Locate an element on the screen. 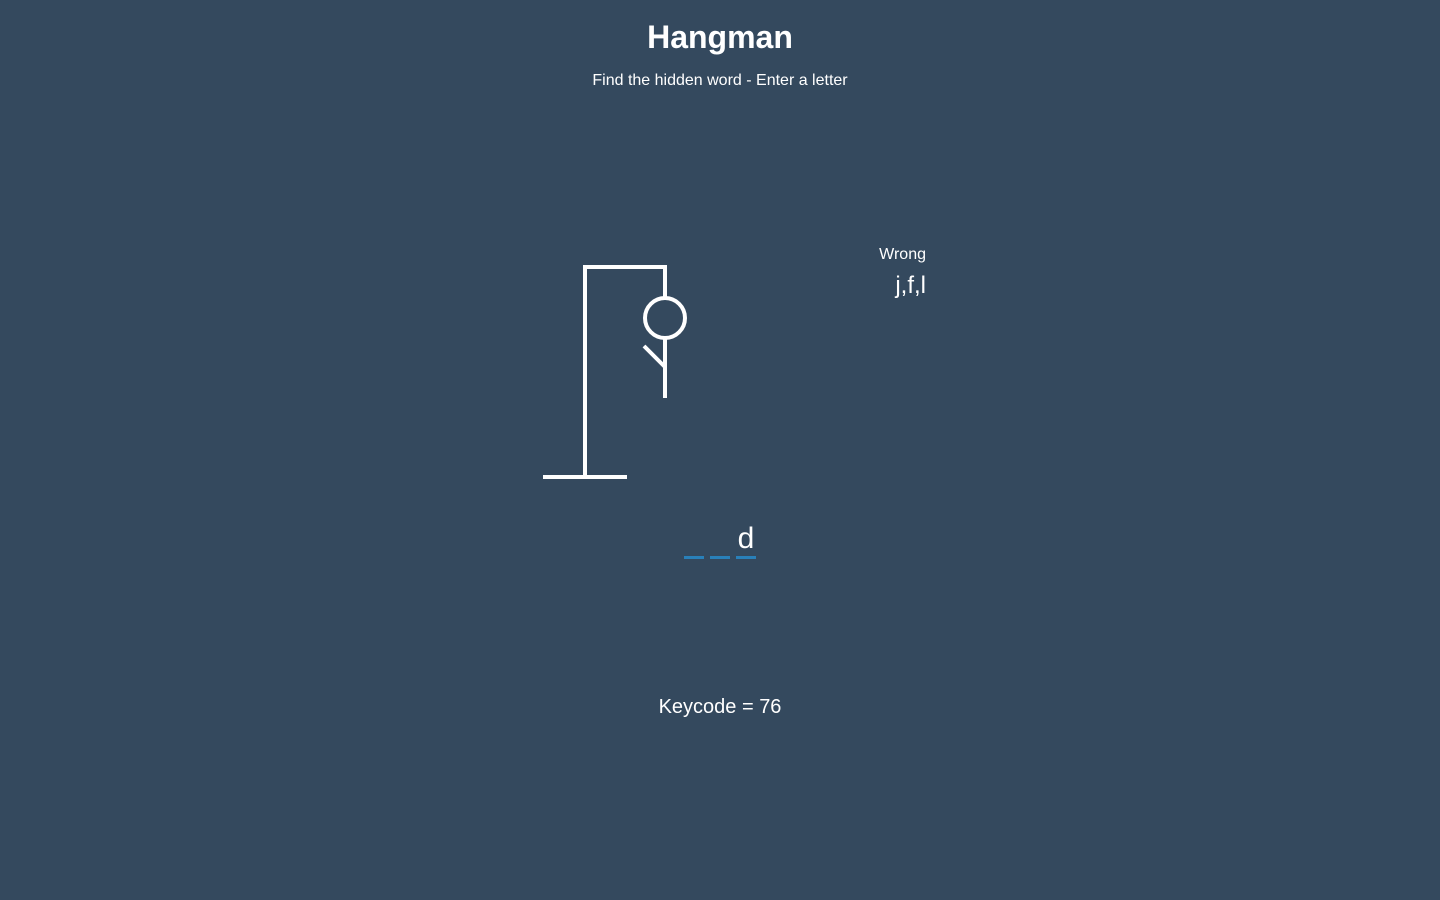  hangman-left-arm is located at coordinates (654, 356).